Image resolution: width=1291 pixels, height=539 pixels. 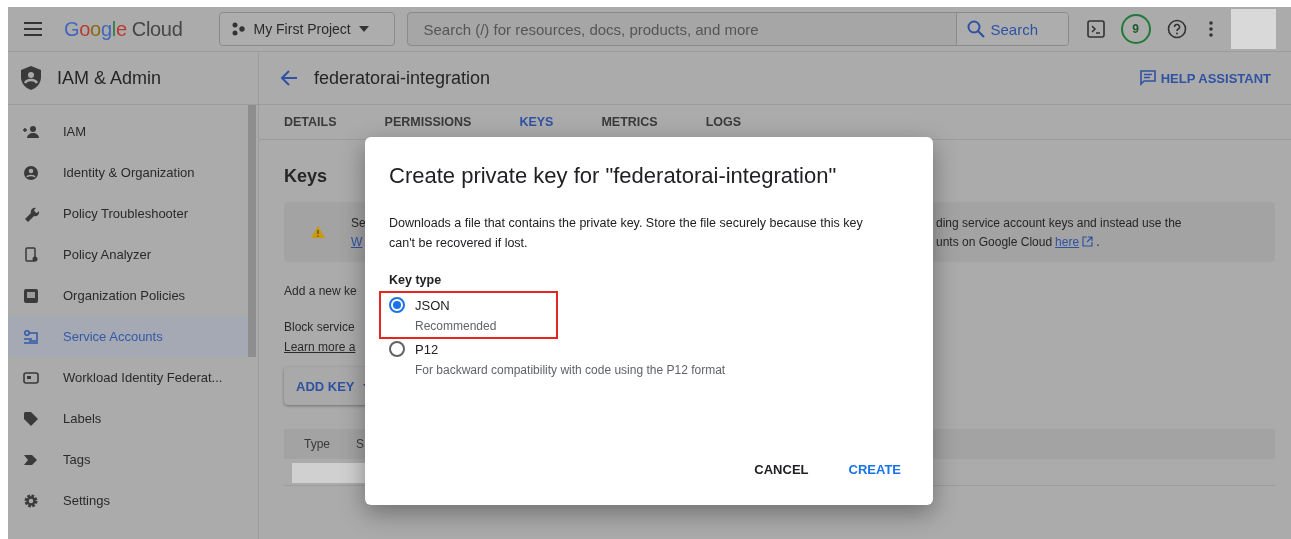 I want to click on block-text: Block service, so click(x=319, y=327).